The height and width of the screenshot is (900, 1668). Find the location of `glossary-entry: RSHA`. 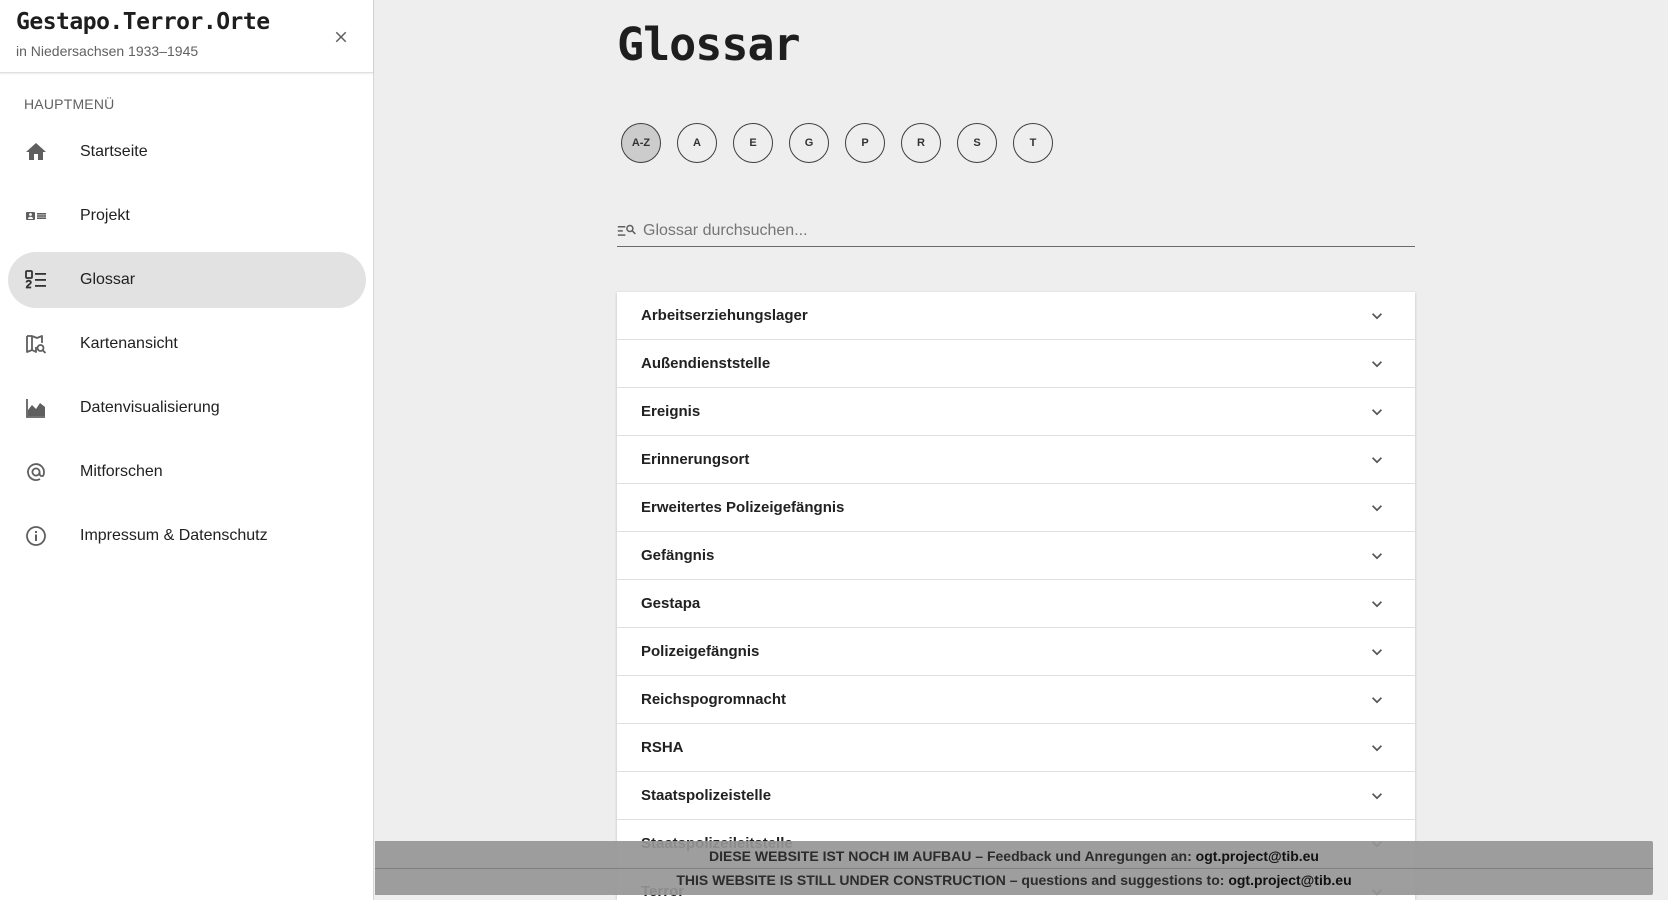

glossary-entry: RSHA is located at coordinates (1016, 748).